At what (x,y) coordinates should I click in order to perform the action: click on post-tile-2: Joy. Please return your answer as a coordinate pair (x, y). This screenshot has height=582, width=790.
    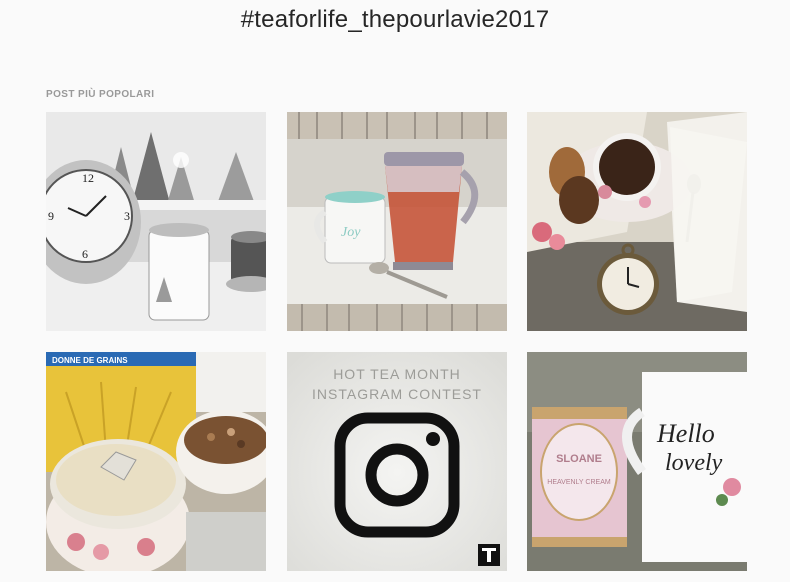
    Looking at the image, I should click on (397, 221).